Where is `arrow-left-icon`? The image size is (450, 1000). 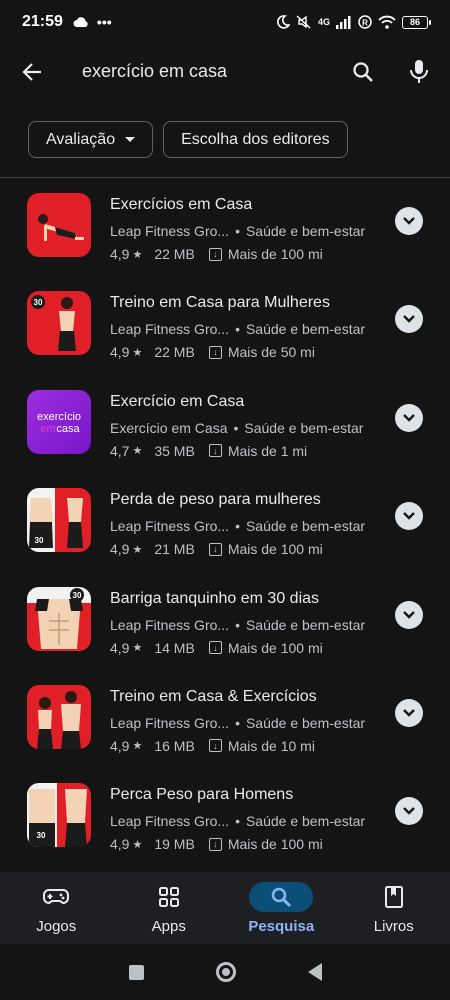 arrow-left-icon is located at coordinates (31, 72).